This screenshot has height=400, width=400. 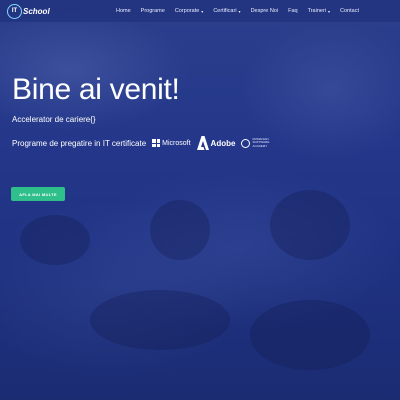 I want to click on nav-item-home: Home, so click(x=123, y=11).